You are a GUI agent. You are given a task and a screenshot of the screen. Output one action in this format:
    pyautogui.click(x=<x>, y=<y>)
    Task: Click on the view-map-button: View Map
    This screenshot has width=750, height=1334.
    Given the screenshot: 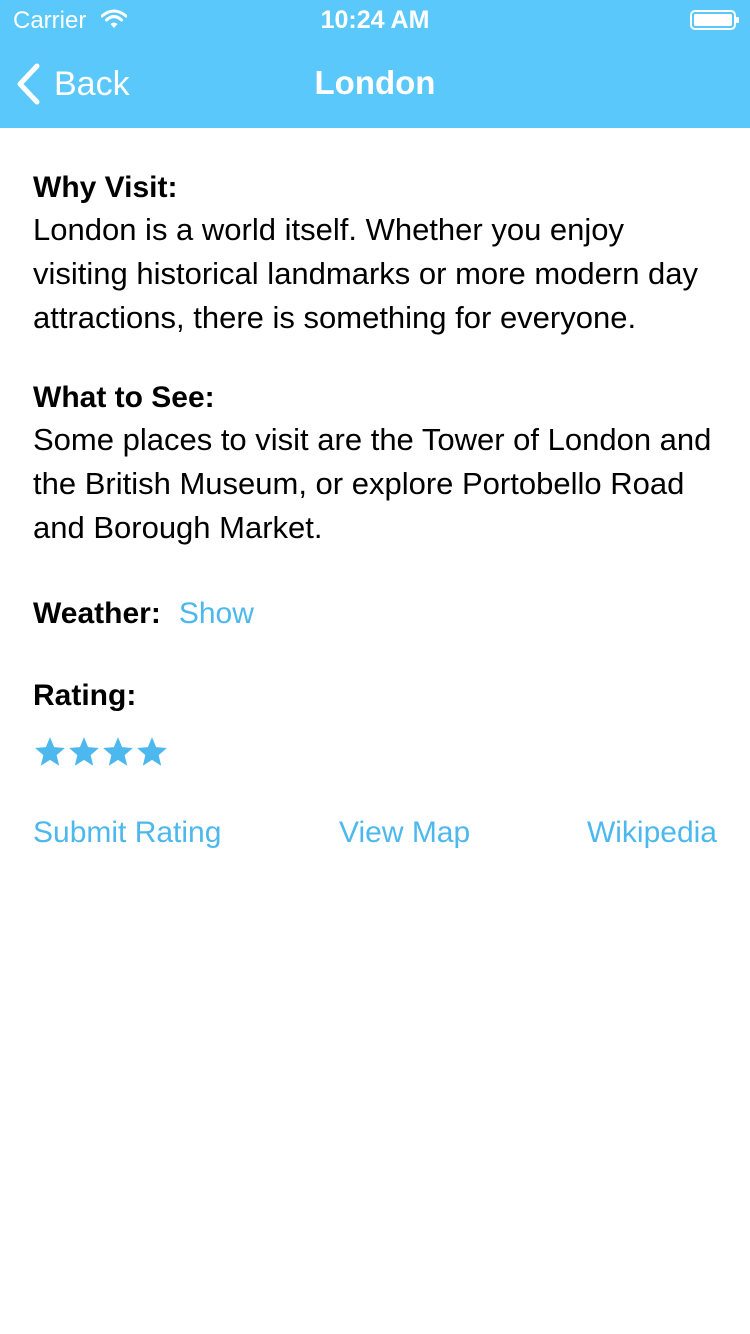 What is the action you would take?
    pyautogui.click(x=404, y=833)
    